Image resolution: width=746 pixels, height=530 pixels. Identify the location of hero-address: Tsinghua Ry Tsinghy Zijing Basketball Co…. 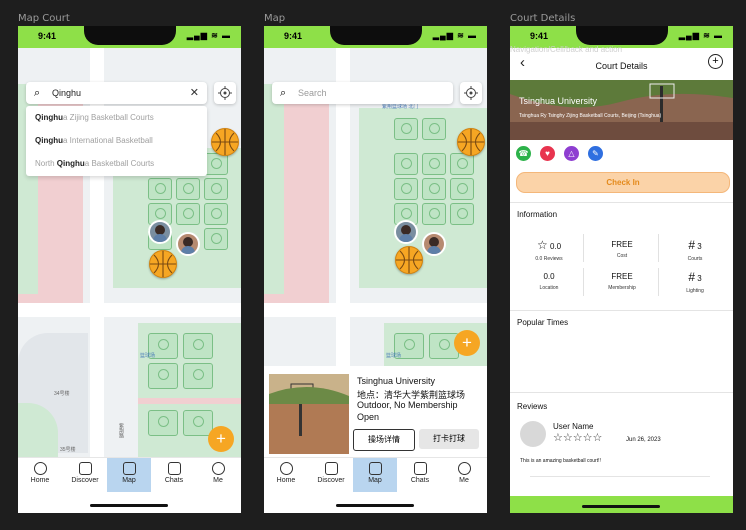
(590, 116).